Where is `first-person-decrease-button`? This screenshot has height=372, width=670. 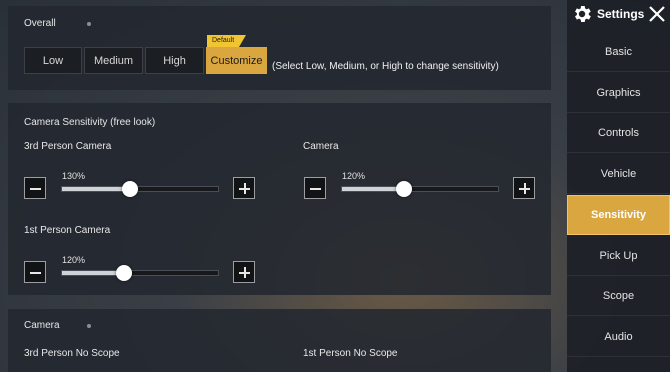 first-person-decrease-button is located at coordinates (35, 272).